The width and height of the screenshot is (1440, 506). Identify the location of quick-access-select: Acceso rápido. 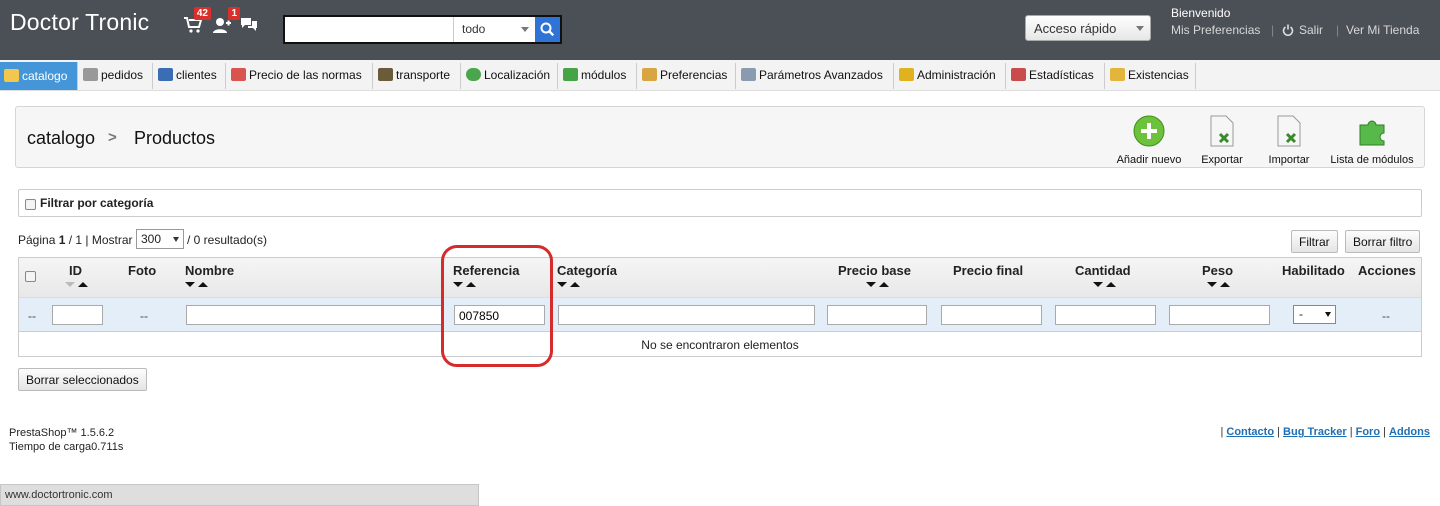
(1088, 28).